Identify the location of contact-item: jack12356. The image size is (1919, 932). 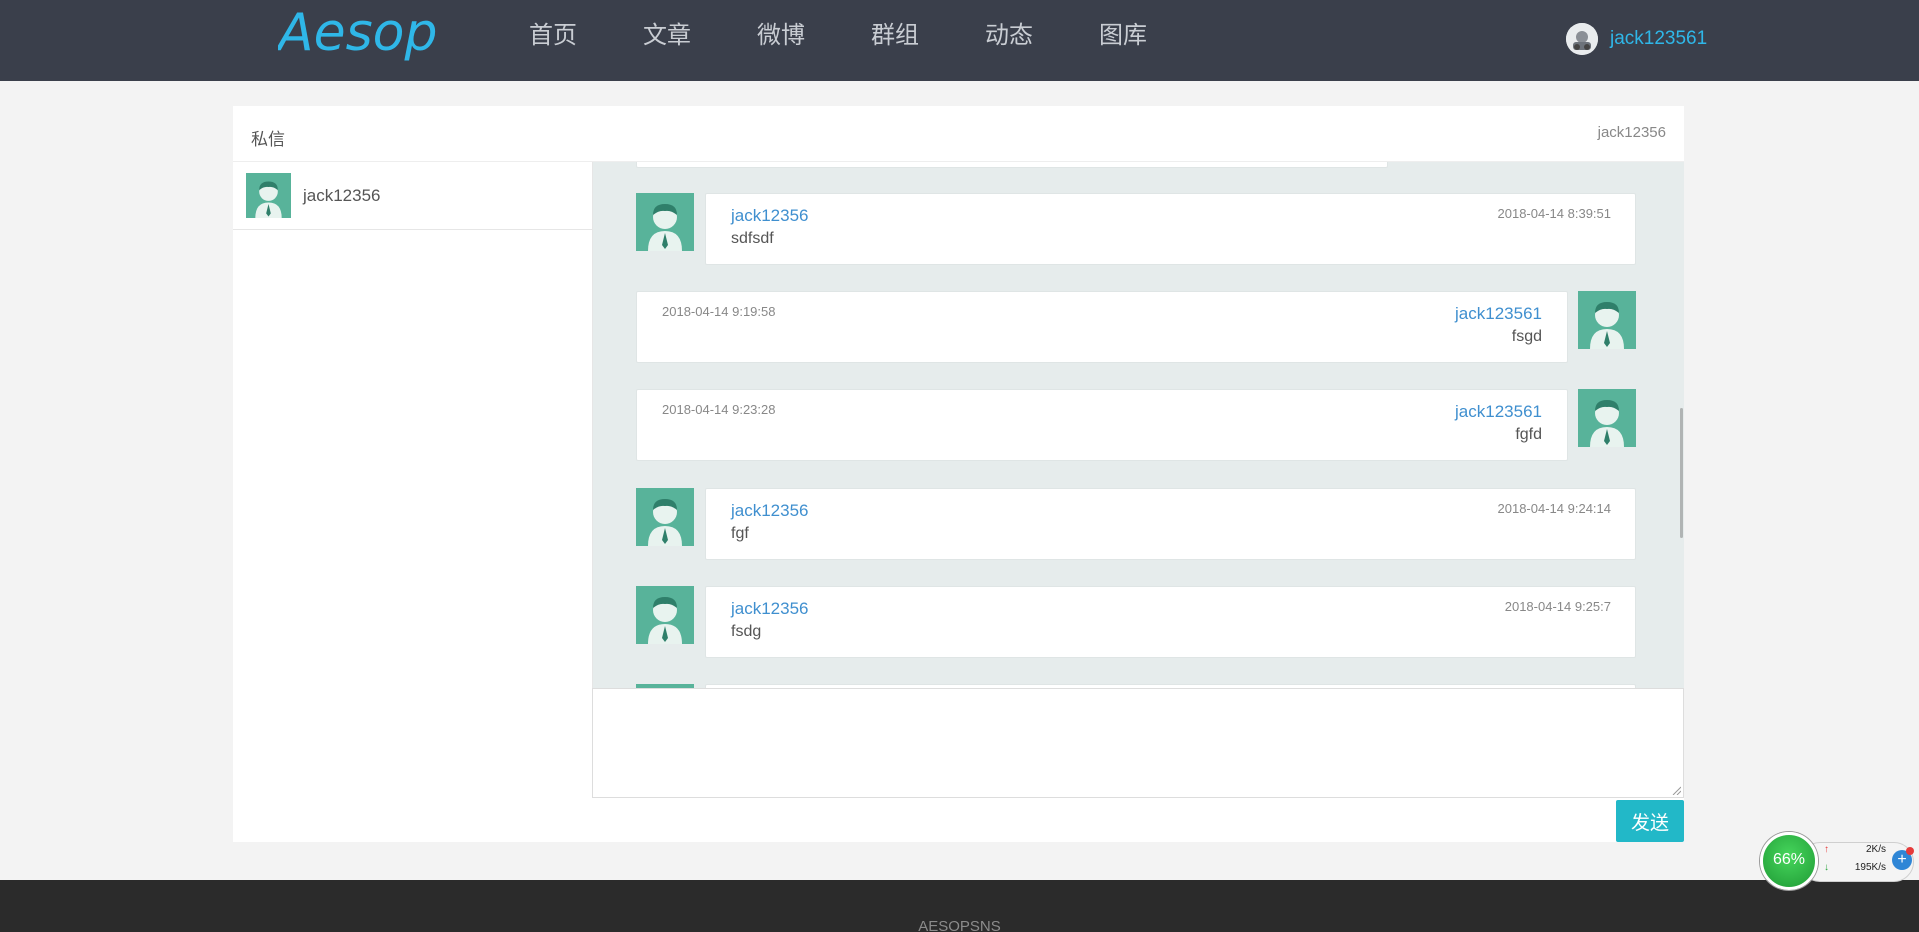
(412, 196).